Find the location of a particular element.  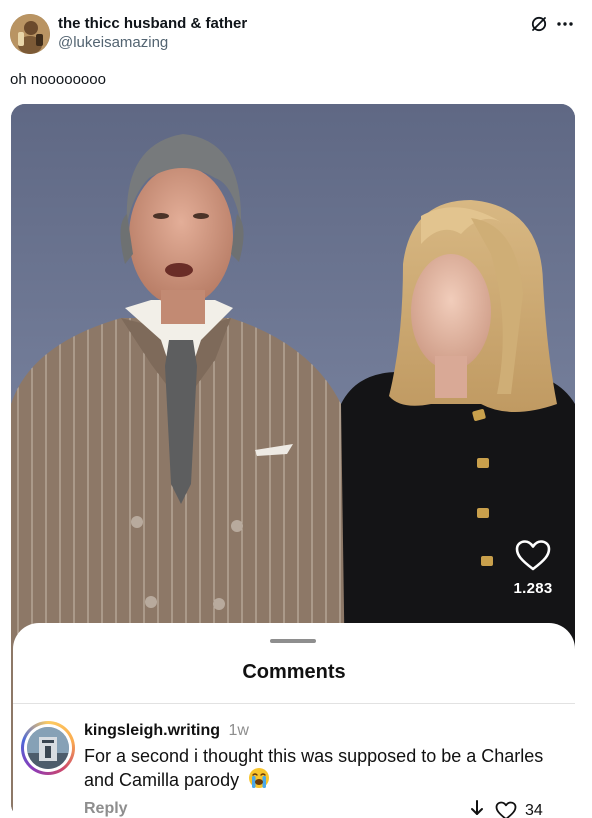

more-icon is located at coordinates (565, 24).